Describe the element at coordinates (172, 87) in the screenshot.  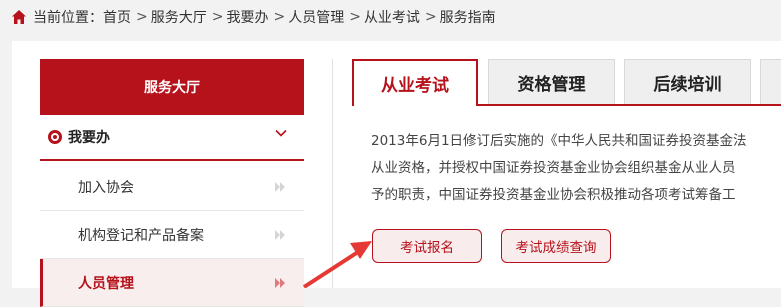
I see `sidebar-title: 服务大厅` at that location.